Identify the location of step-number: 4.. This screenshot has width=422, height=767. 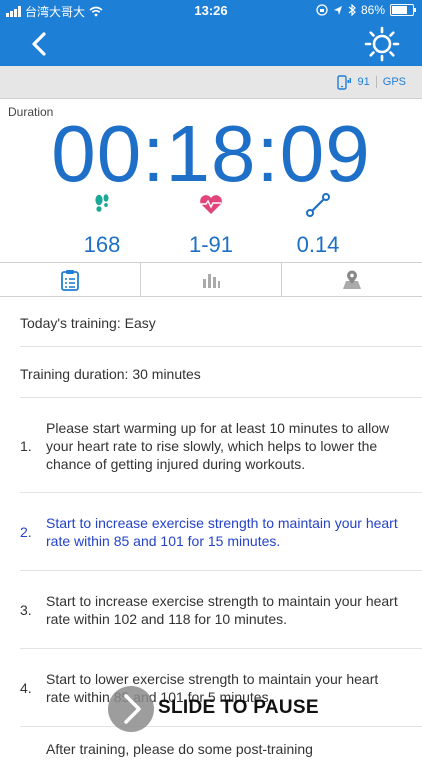
(26, 688).